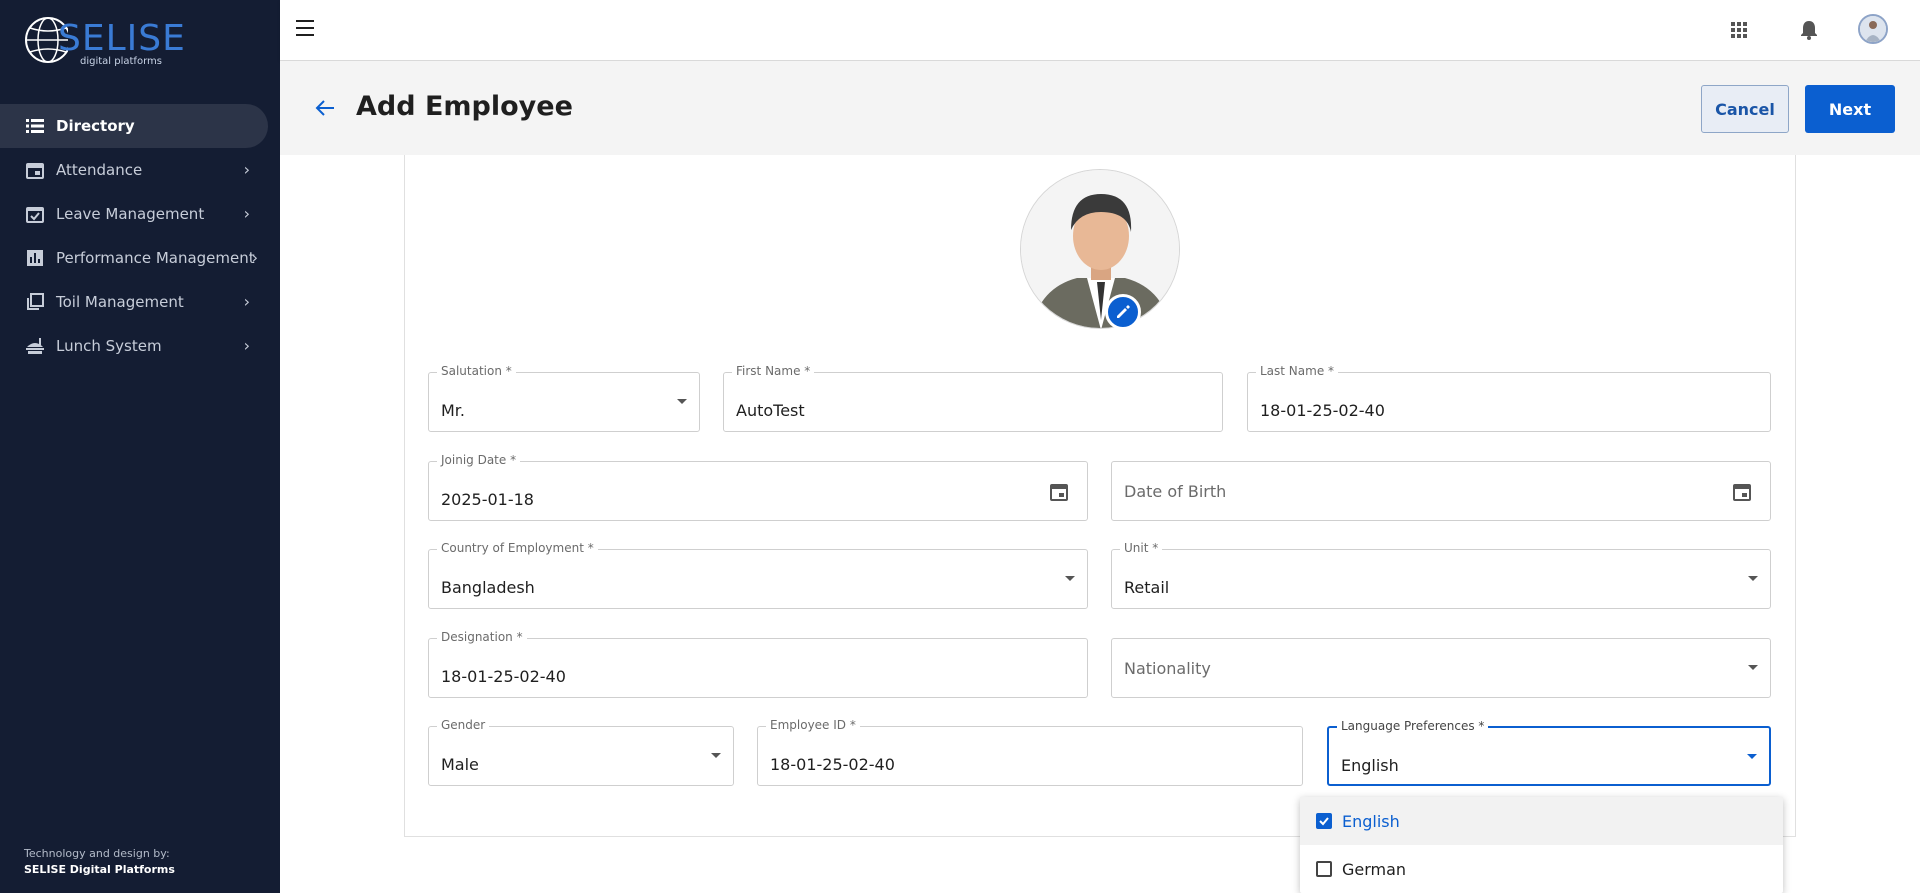  What do you see at coordinates (35, 302) in the screenshot?
I see `library-icon` at bounding box center [35, 302].